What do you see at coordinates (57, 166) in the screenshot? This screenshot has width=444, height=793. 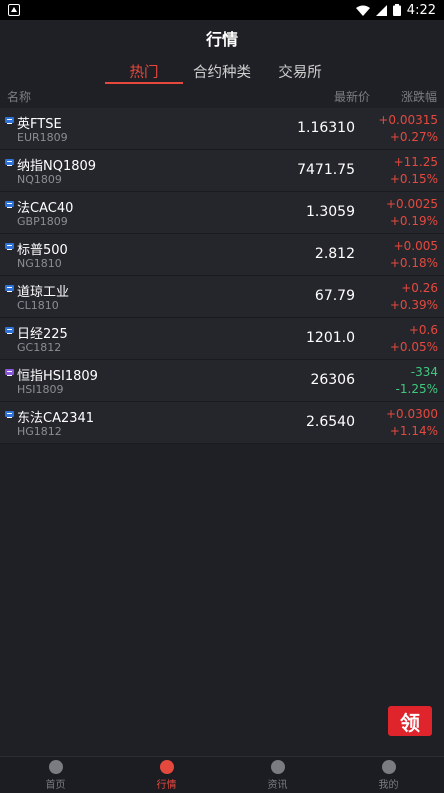 I see `quote-name: 纳指NQ1809` at bounding box center [57, 166].